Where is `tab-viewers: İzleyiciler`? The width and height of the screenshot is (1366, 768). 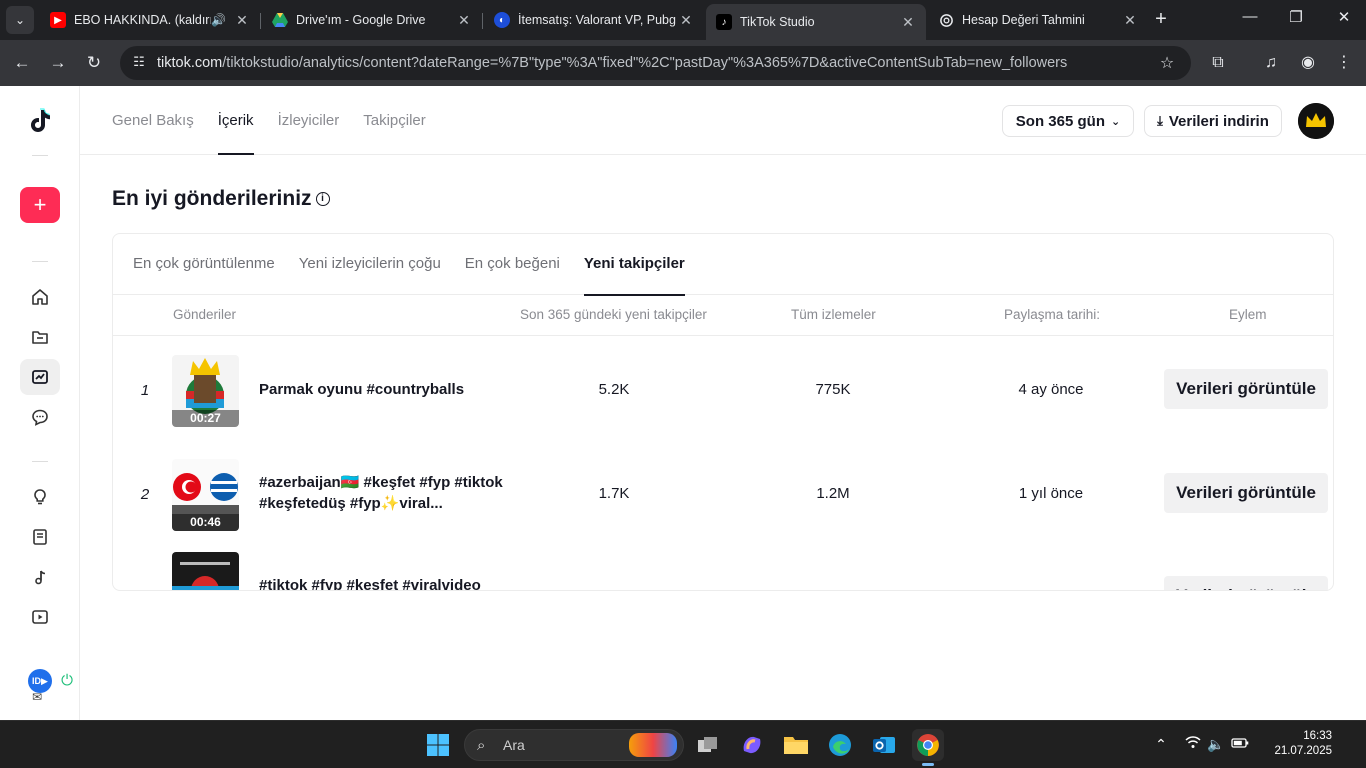
tab-viewers: İzleyiciler is located at coordinates (309, 120).